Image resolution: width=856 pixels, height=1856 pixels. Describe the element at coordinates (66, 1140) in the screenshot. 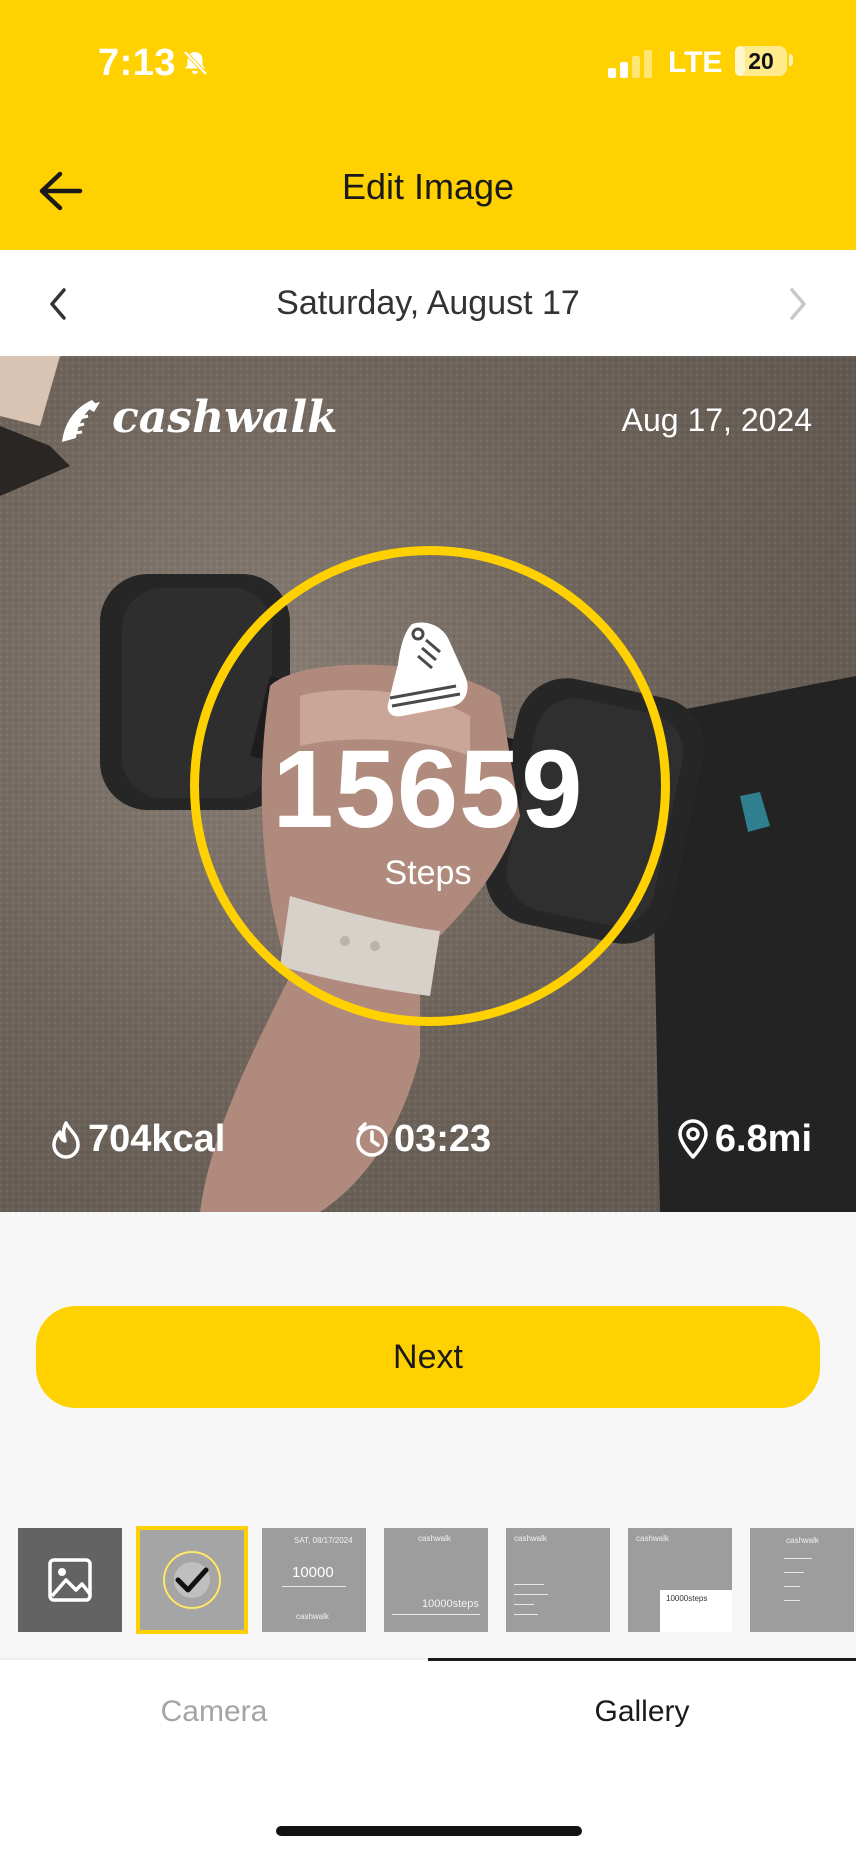

I see `flame-icon` at that location.